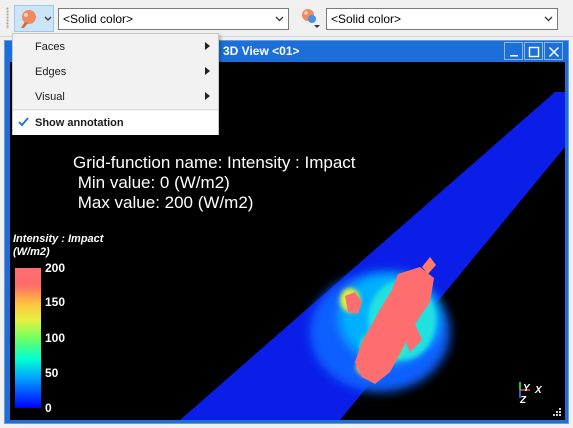  What do you see at coordinates (58, 246) in the screenshot?
I see `legend-title: Intensity : Impact (W/m2)` at bounding box center [58, 246].